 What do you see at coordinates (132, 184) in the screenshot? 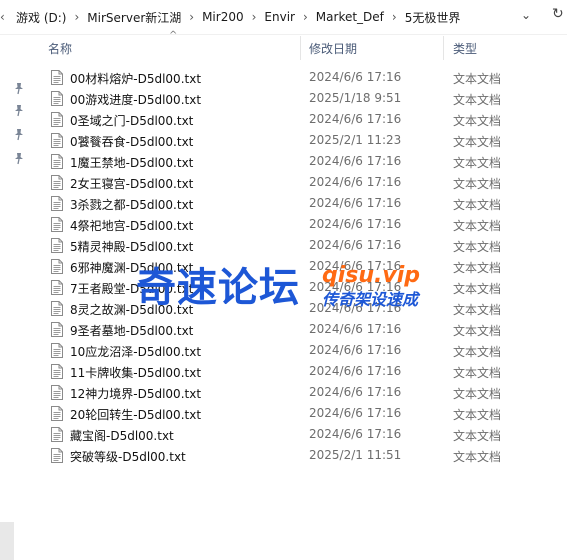
I see `file-name: 2女王寝宫-D5dl00.txt` at bounding box center [132, 184].